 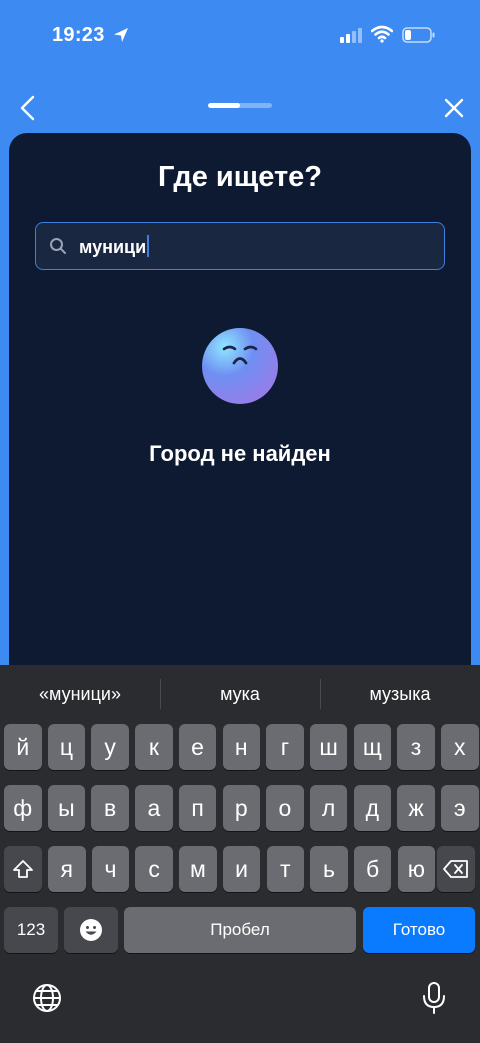 I want to click on suggestion-2: мука, so click(x=240, y=694).